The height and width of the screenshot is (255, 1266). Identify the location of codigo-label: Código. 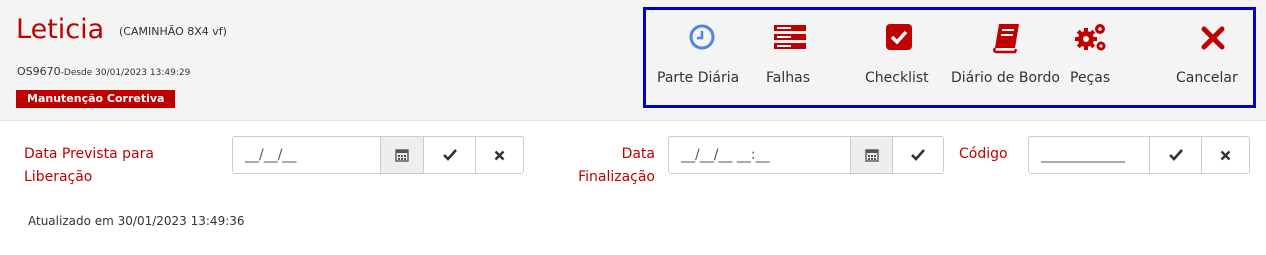
(983, 154).